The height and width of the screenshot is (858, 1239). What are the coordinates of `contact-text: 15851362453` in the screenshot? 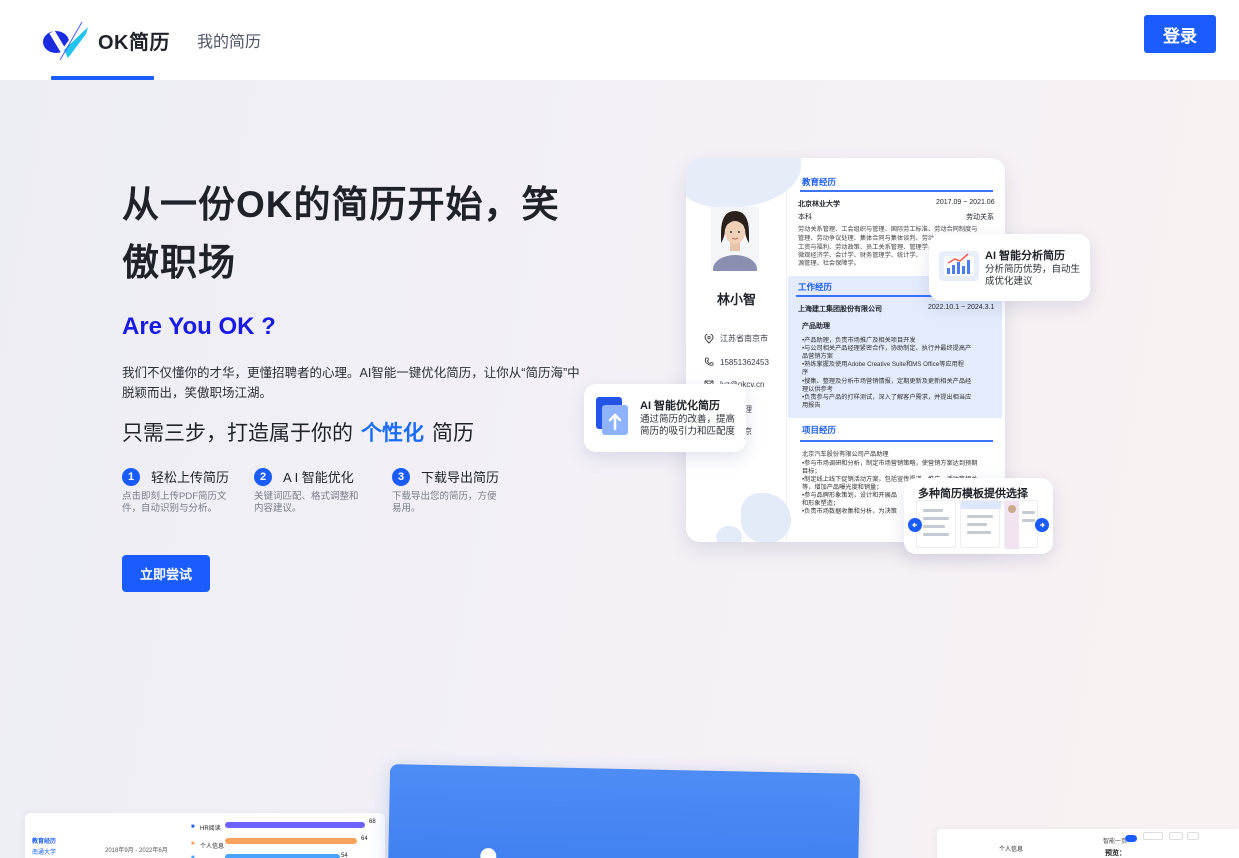 It's located at (744, 362).